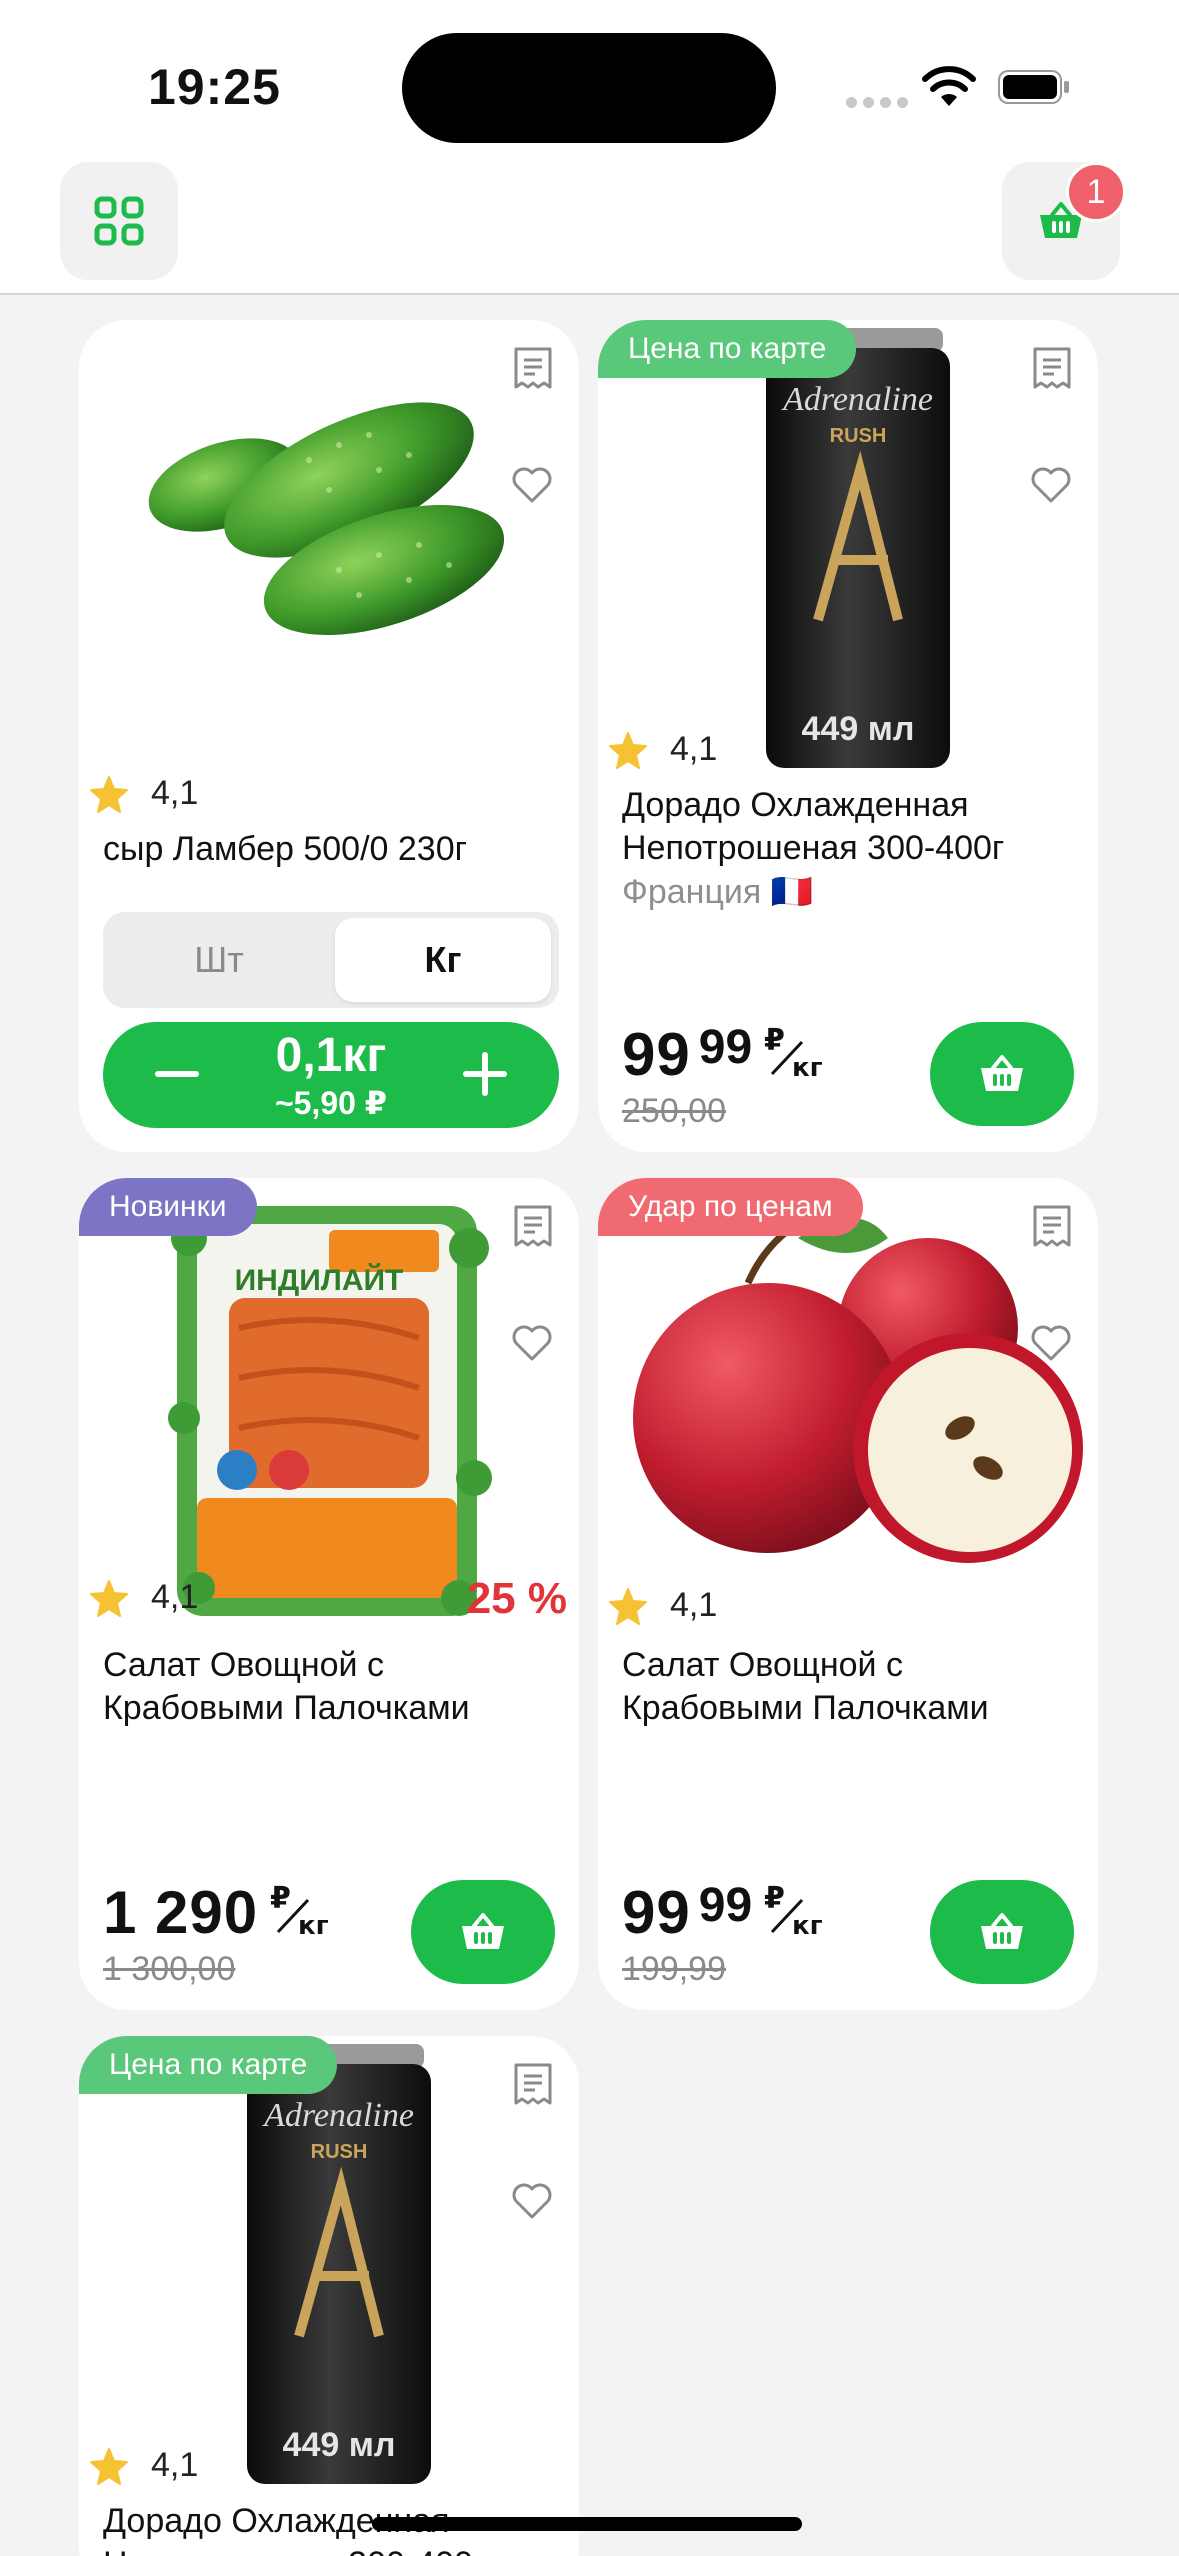 The width and height of the screenshot is (1179, 2556). What do you see at coordinates (674, 1969) in the screenshot?
I see `old-price: 199,99` at bounding box center [674, 1969].